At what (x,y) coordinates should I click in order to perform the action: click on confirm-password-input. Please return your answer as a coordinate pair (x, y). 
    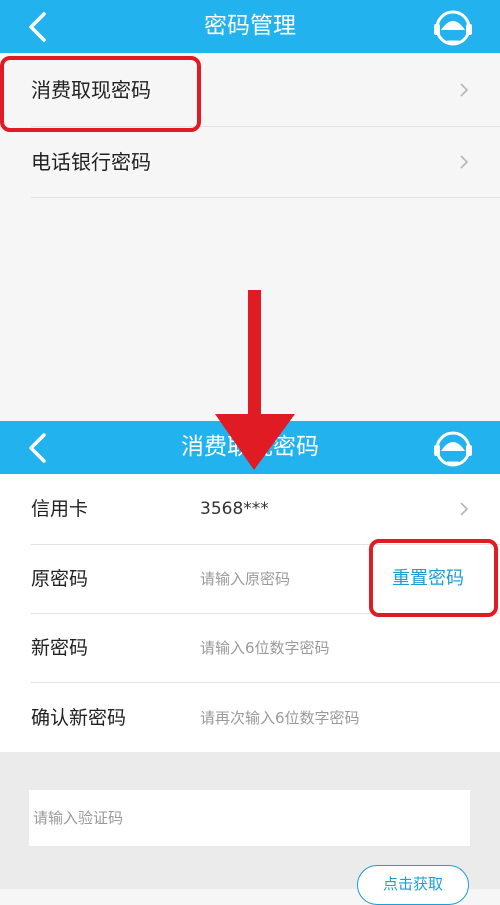
    Looking at the image, I should click on (330, 718).